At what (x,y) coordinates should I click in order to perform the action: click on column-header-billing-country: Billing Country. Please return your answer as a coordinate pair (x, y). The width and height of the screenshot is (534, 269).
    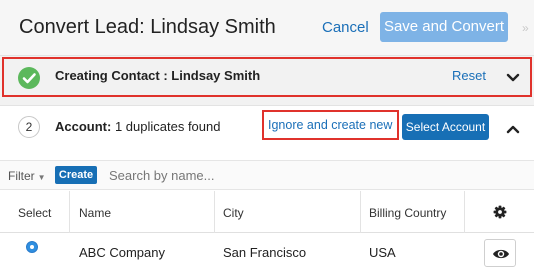
    Looking at the image, I should click on (407, 213).